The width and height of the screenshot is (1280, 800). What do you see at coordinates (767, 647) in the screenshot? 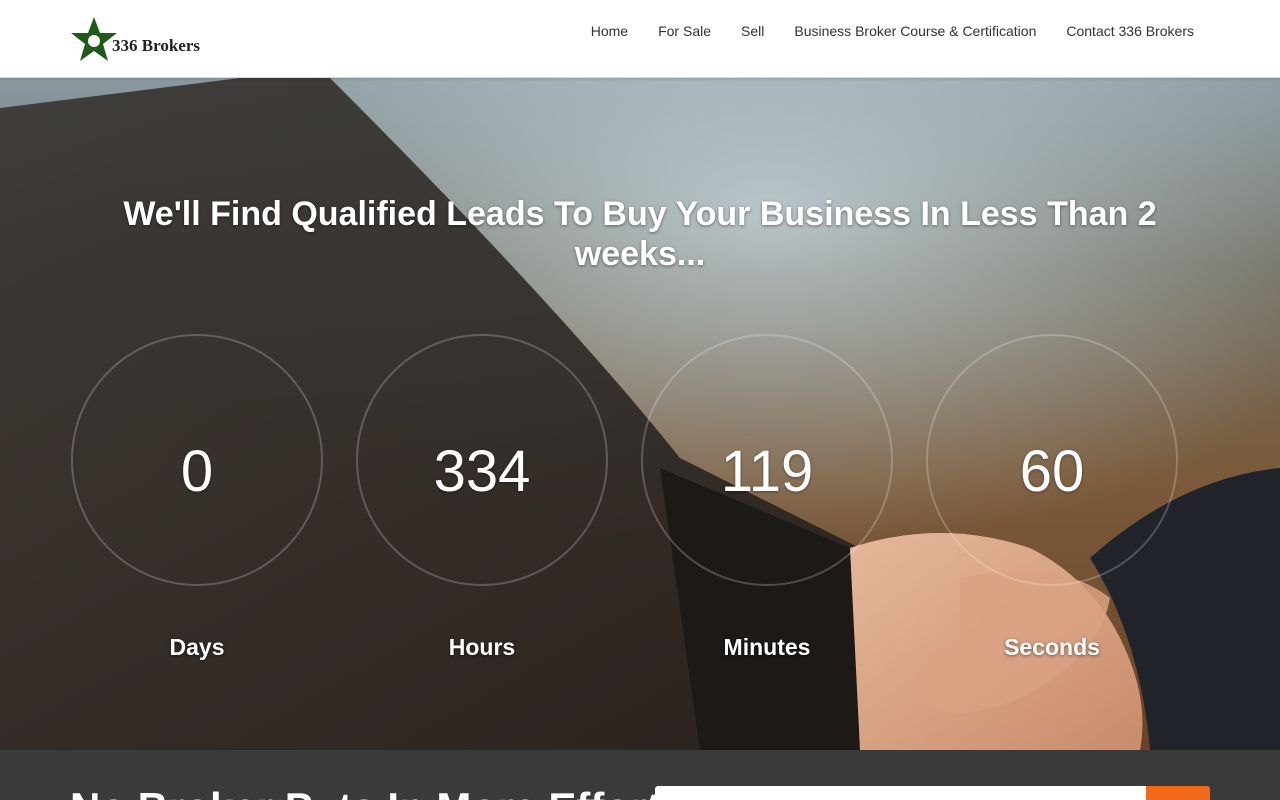
I see `countdown-minutes-label: Minutes` at bounding box center [767, 647].